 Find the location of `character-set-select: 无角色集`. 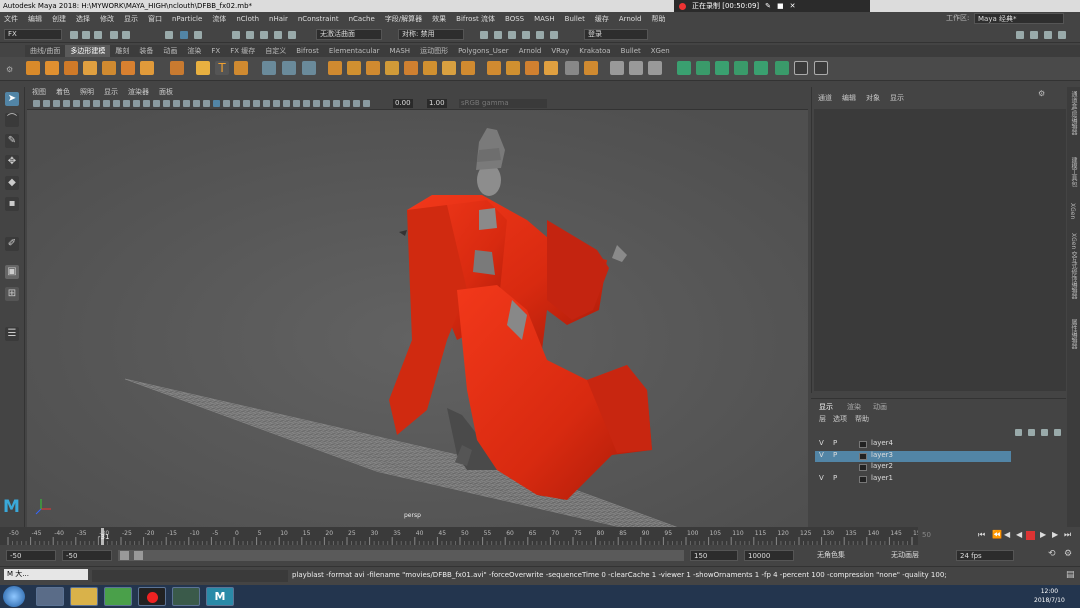

character-set-select: 无角色集 is located at coordinates (847, 555).